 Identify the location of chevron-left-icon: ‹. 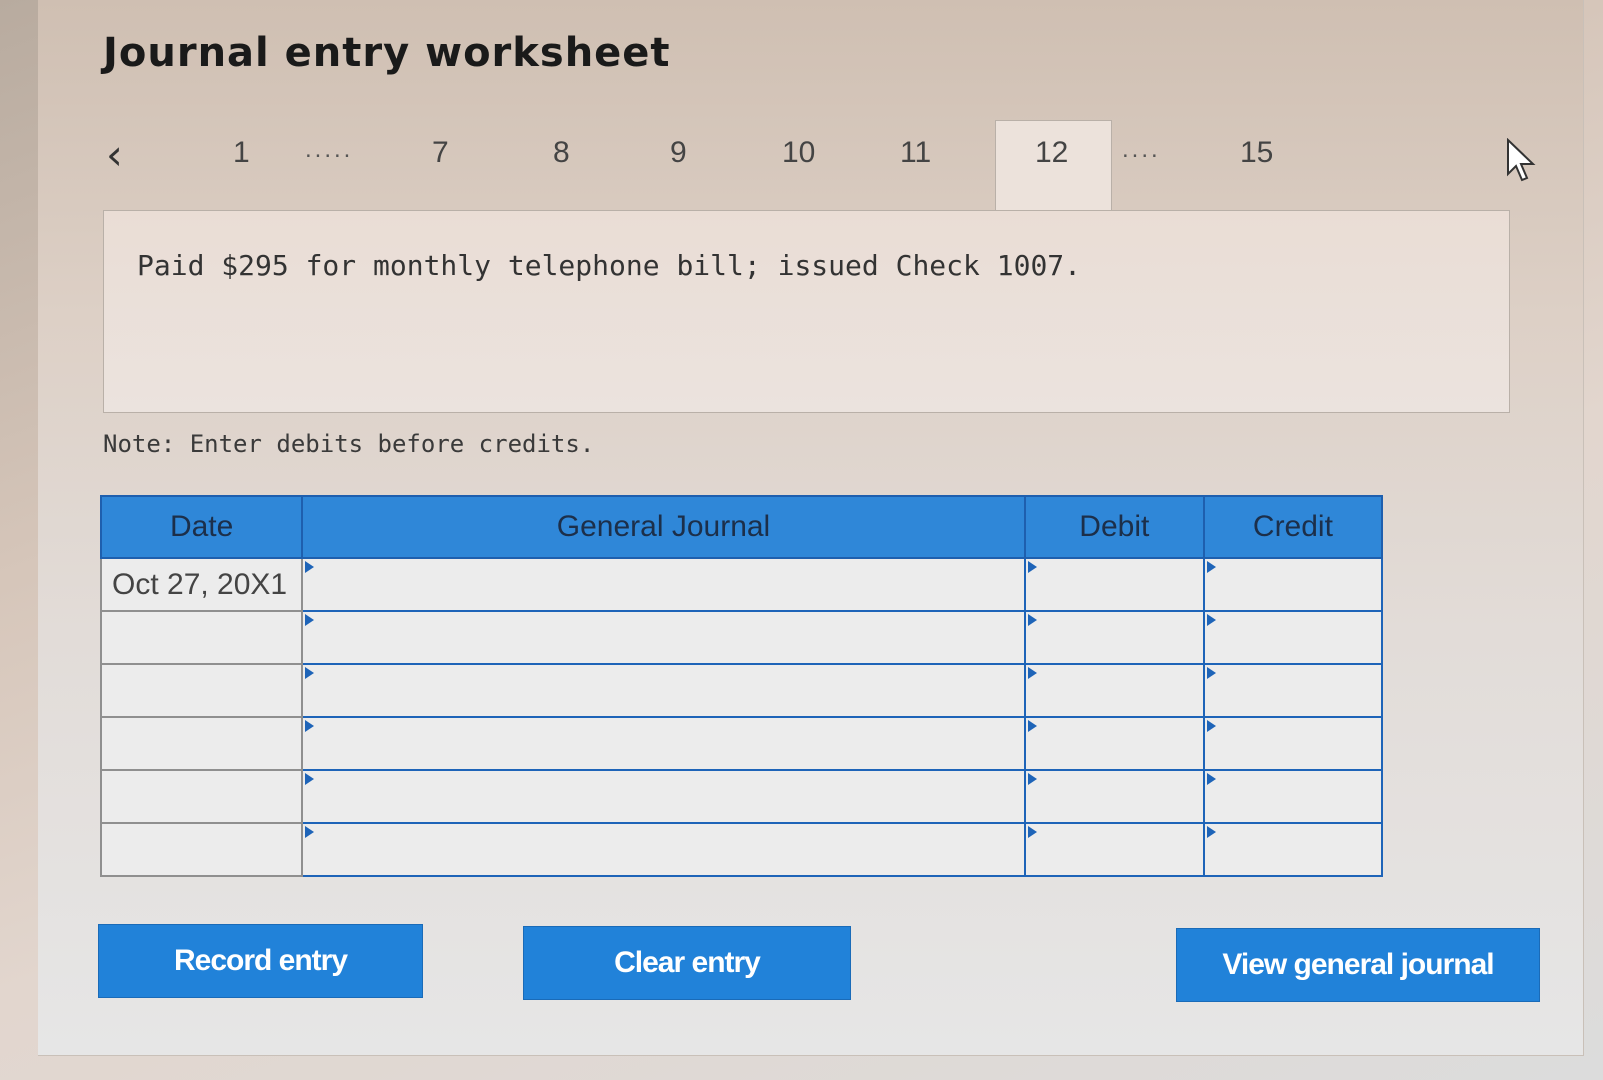
(114, 154).